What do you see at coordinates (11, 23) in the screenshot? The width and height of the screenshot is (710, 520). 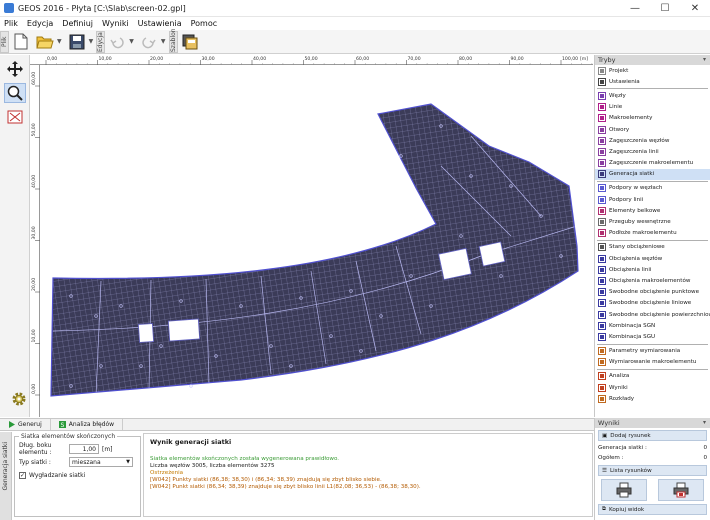 I see `menu-plik: Plik` at bounding box center [11, 23].